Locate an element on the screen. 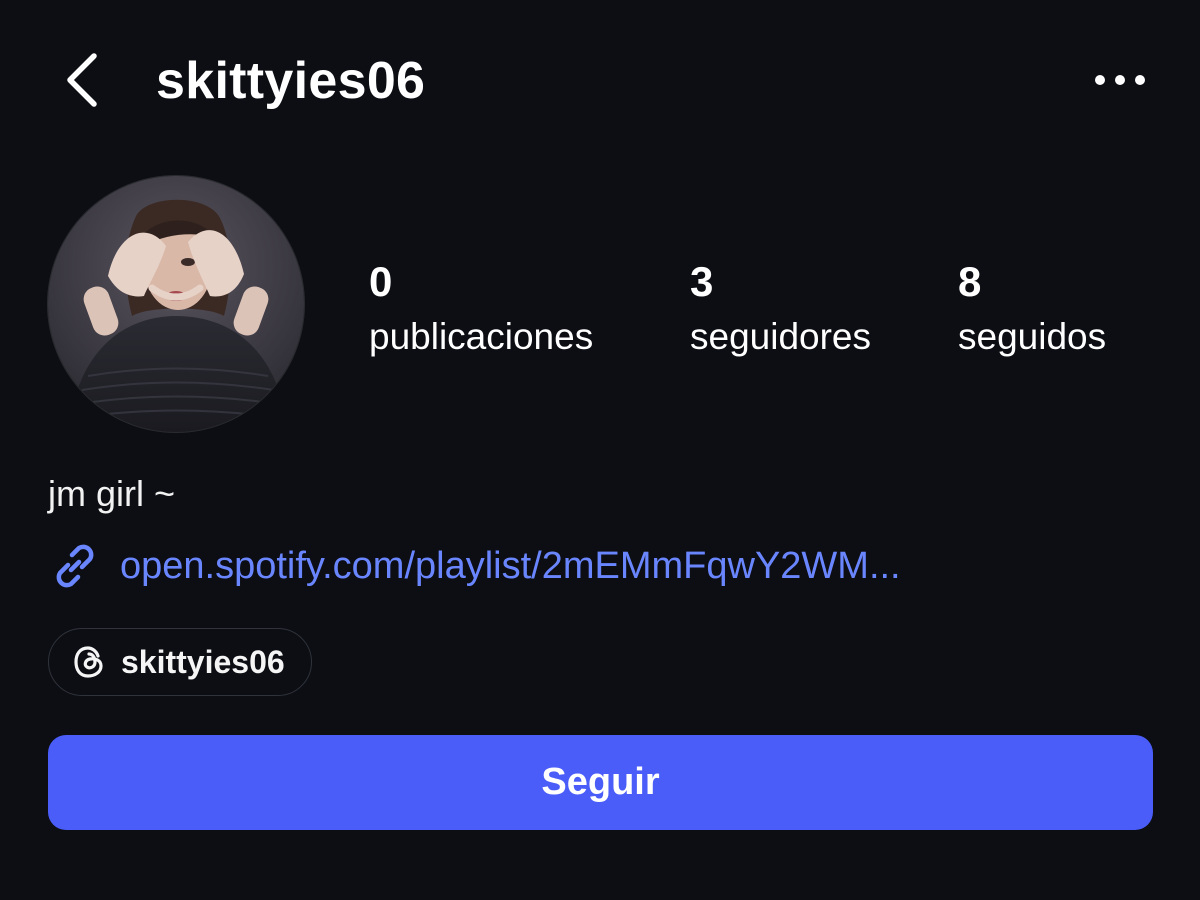 This screenshot has width=1200, height=900. posts-count: 0 is located at coordinates (381, 281).